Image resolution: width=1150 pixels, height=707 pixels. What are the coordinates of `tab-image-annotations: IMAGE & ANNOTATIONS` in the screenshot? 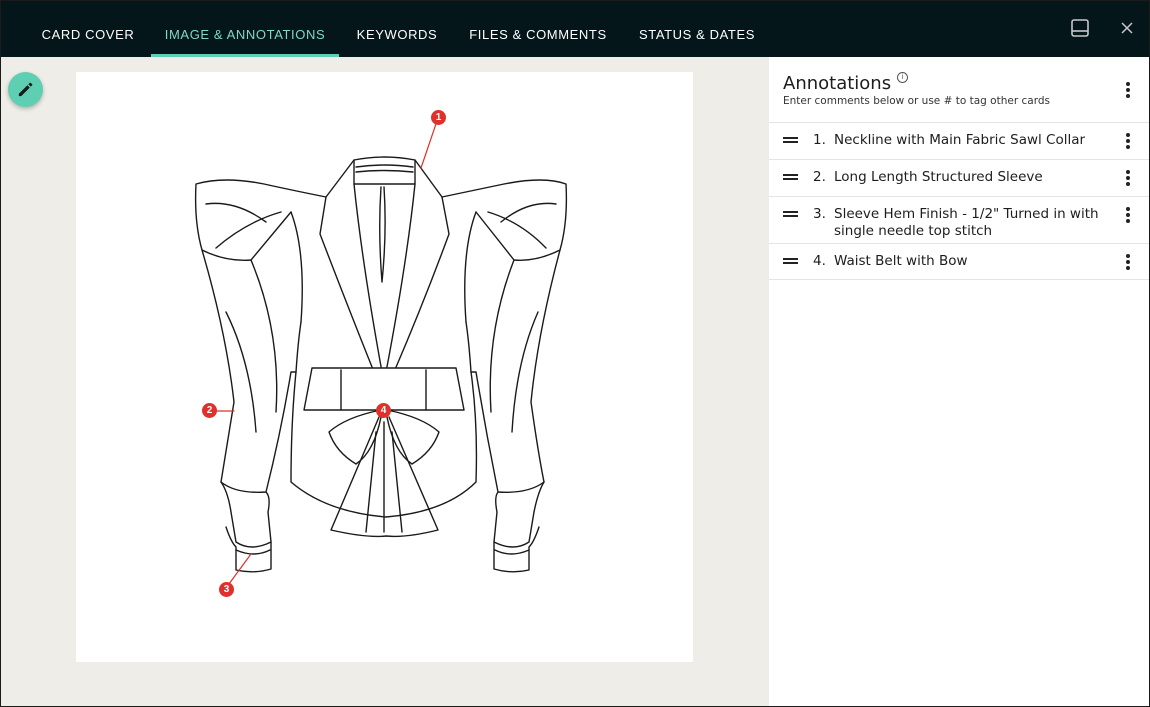 It's located at (245, 29).